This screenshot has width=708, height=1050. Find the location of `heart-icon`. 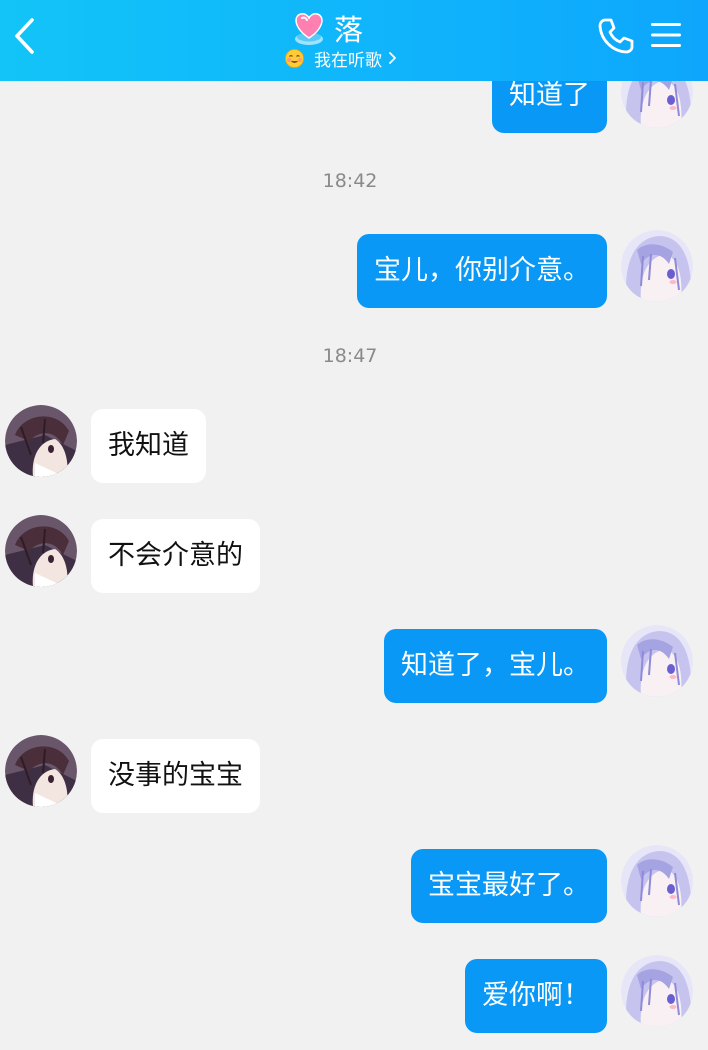

heart-icon is located at coordinates (309, 29).